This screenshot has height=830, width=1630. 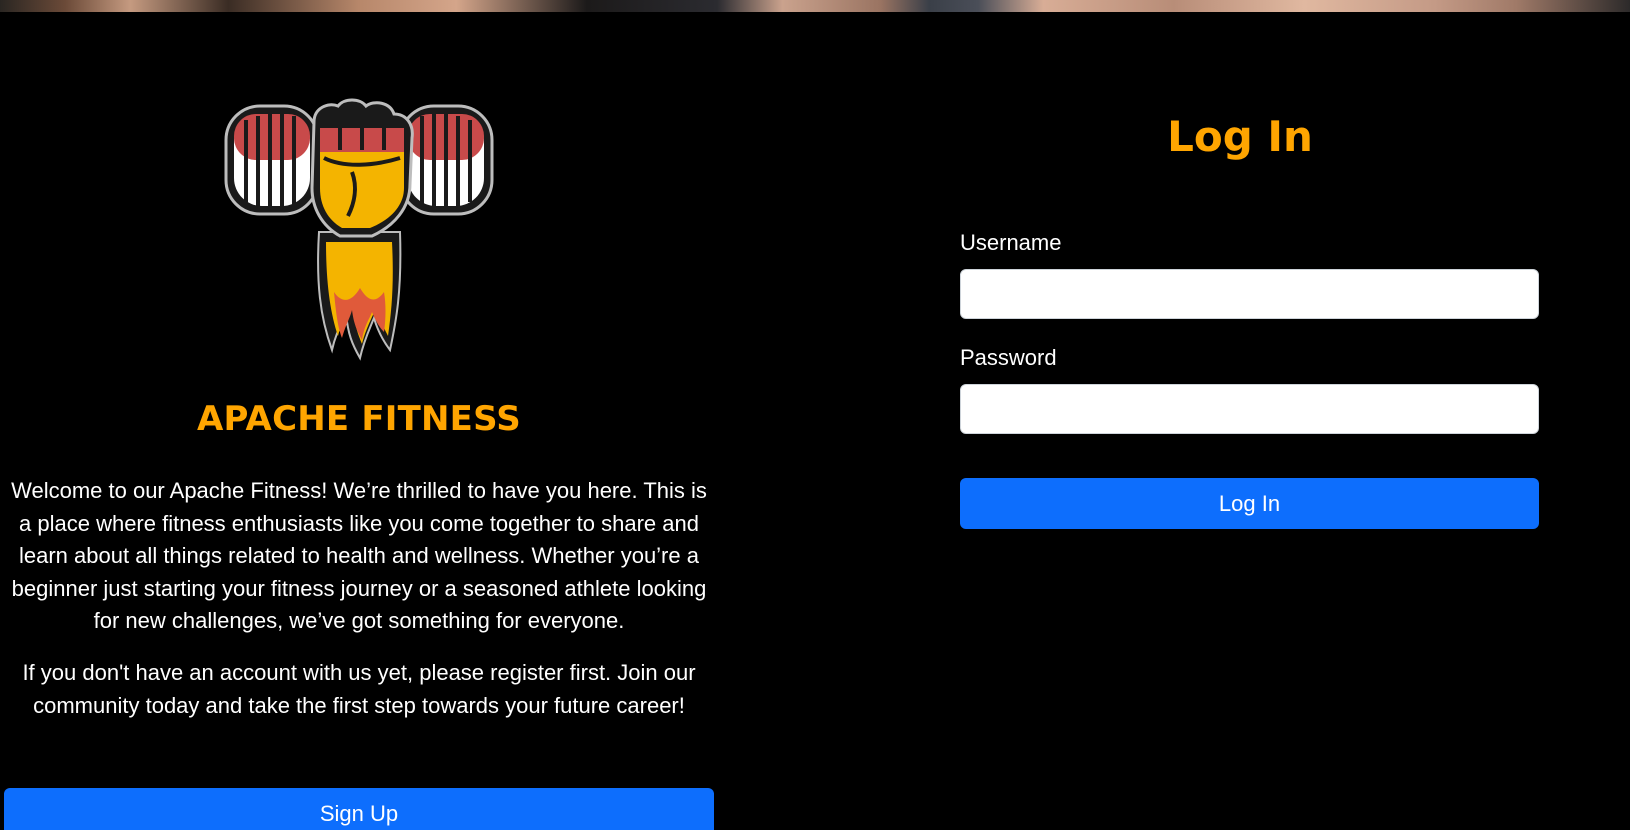 I want to click on brand-title: APACHE FITNESS, so click(x=359, y=419).